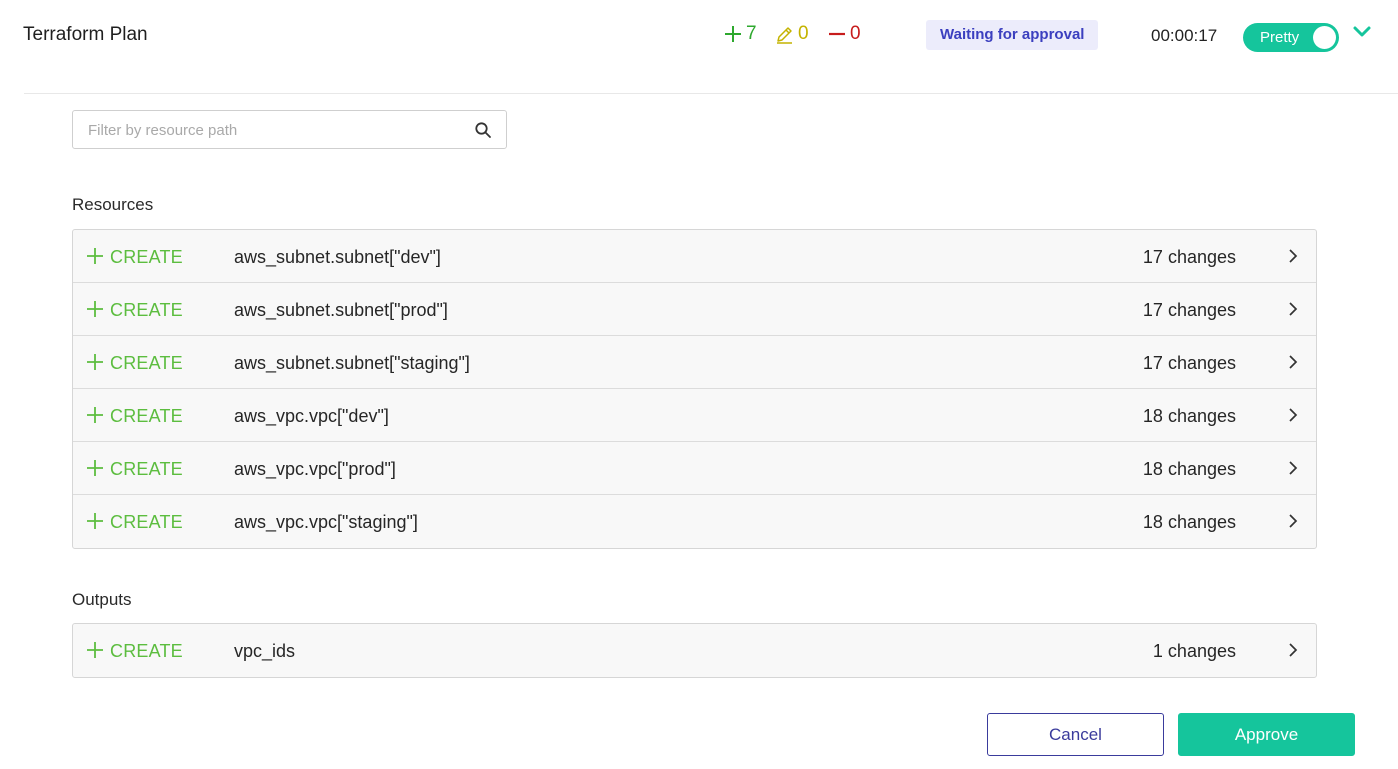  Describe the element at coordinates (85, 34) in the screenshot. I see `page-title: Terraform Plan` at that location.